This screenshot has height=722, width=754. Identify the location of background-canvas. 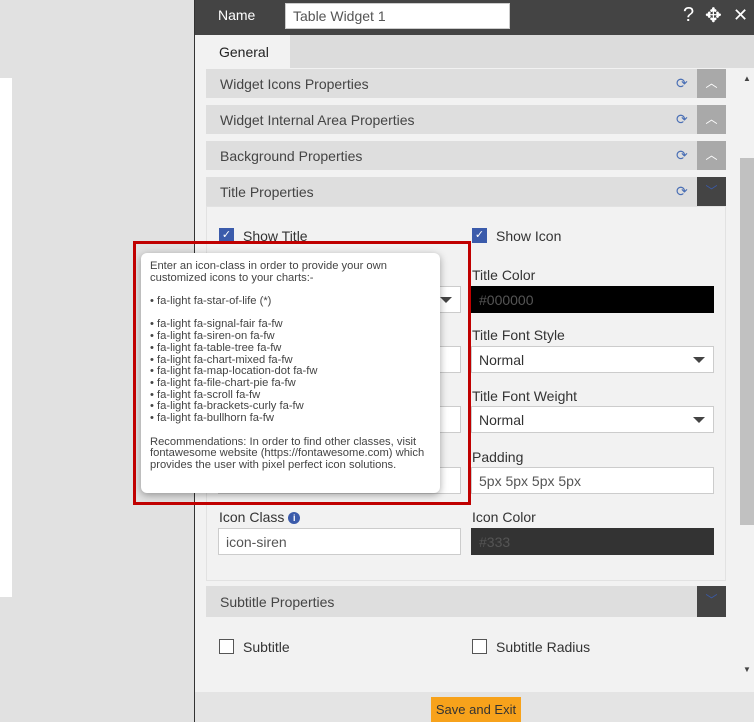
(6, 337).